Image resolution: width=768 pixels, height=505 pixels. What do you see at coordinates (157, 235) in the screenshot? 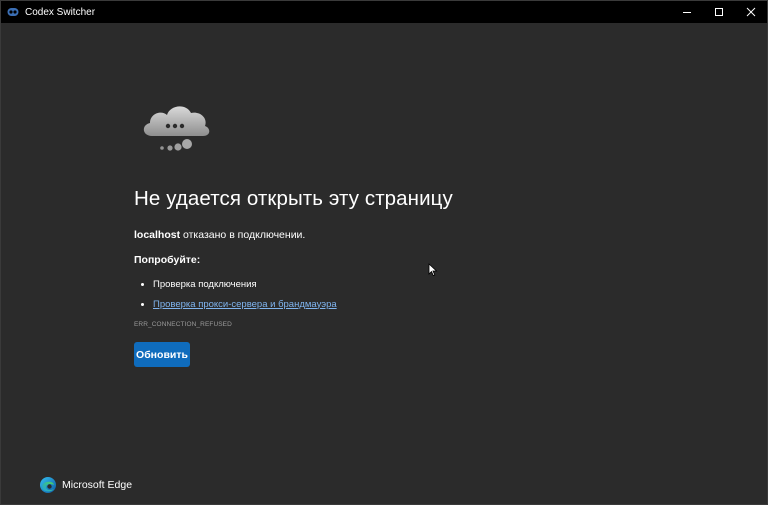
I see `host-name: localhost` at bounding box center [157, 235].